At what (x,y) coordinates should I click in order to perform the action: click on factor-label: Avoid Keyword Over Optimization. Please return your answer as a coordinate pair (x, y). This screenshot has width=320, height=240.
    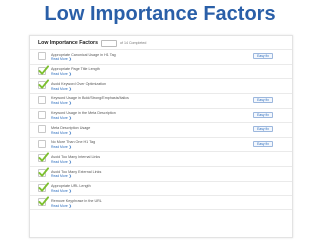
    Looking at the image, I should click on (79, 83).